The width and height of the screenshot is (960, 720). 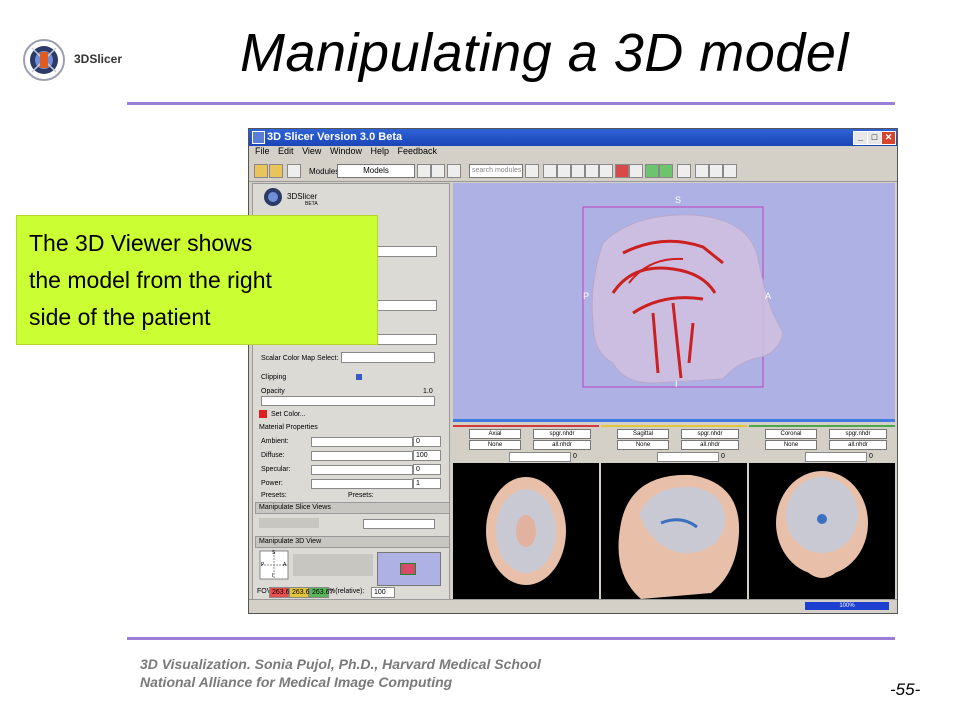 What do you see at coordinates (379, 151) in the screenshot?
I see `menu-help: Help` at bounding box center [379, 151].